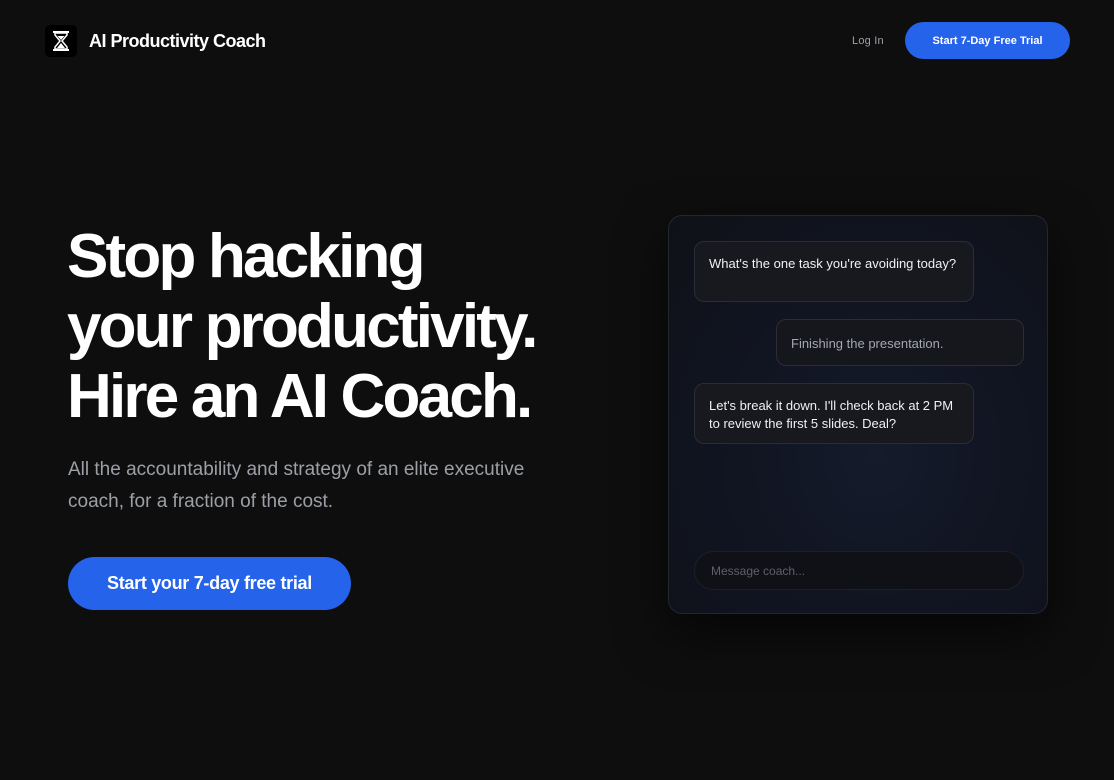 The height and width of the screenshot is (780, 1114). What do you see at coordinates (302, 326) in the screenshot?
I see `hero-title-line: your productivity.` at bounding box center [302, 326].